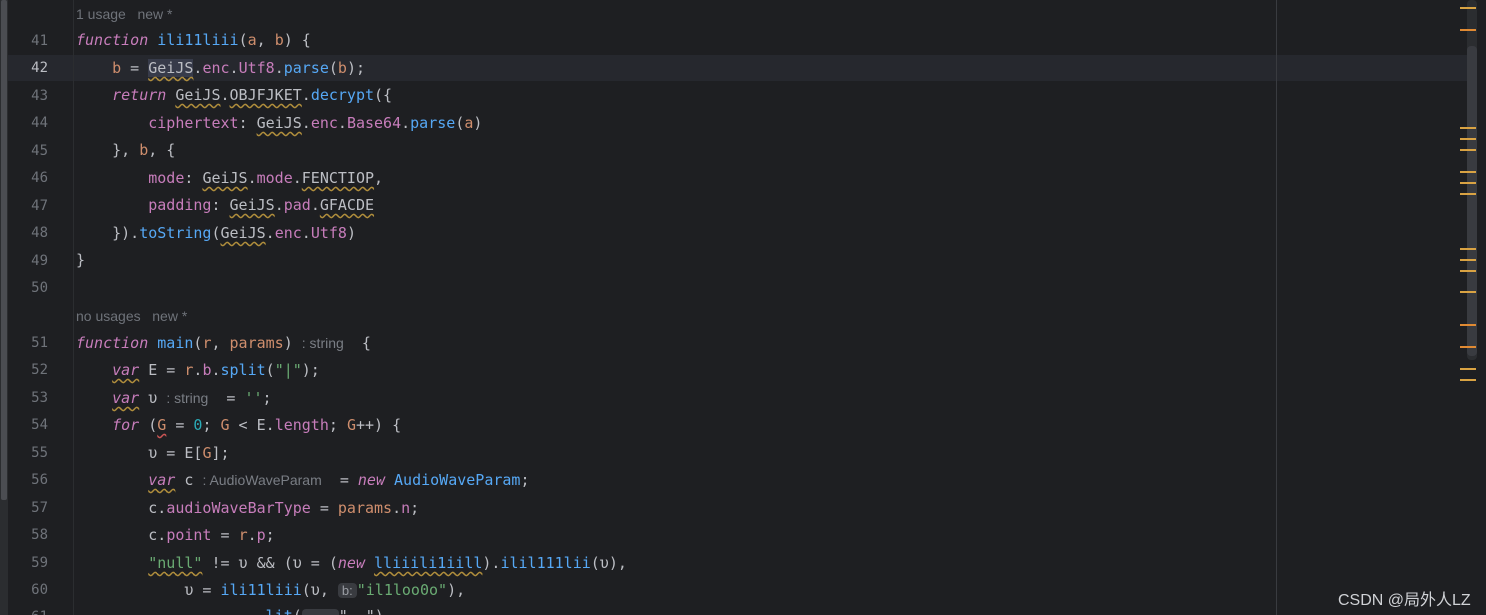 This screenshot has height=615, width=1486. I want to click on usage-hint-ili: 1 usage new *, so click(124, 14).